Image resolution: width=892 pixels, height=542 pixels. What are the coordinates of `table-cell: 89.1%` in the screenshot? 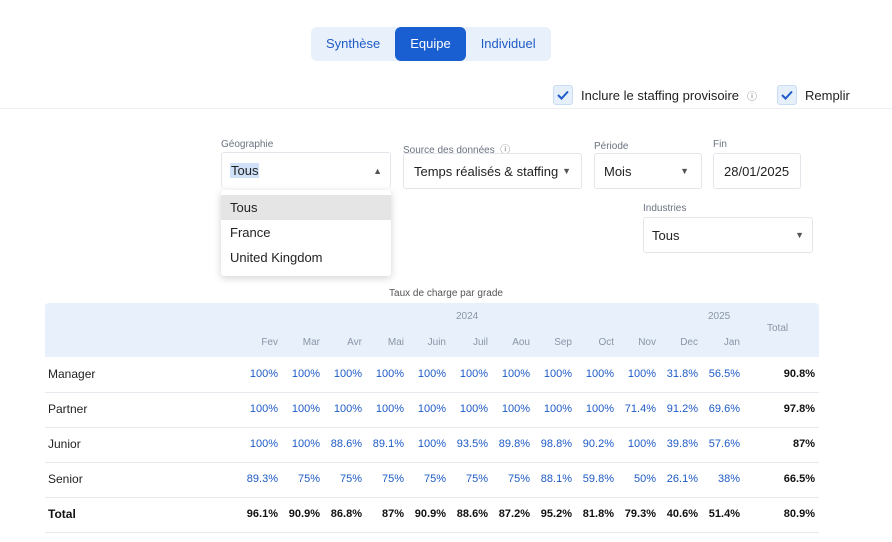 It's located at (384, 444).